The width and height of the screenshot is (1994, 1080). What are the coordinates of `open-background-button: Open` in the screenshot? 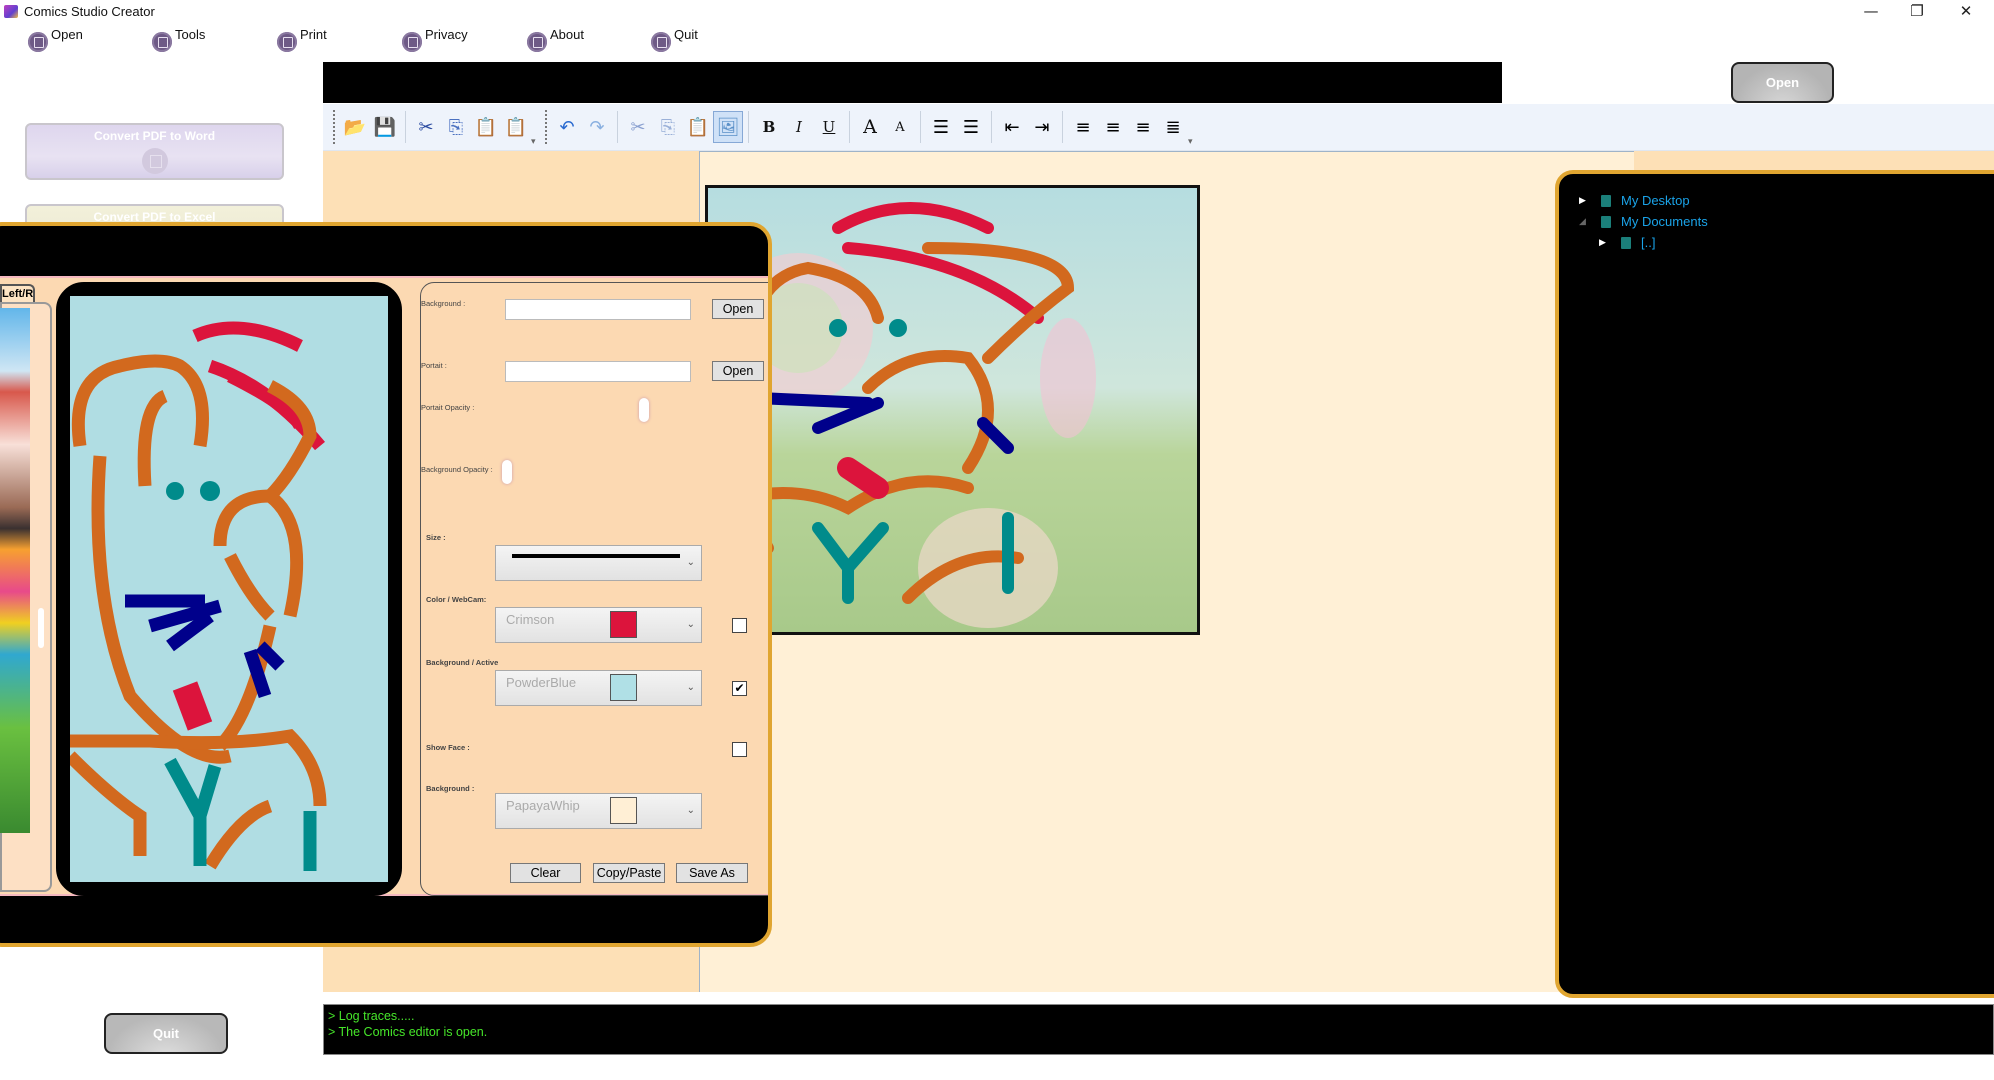 It's located at (738, 309).